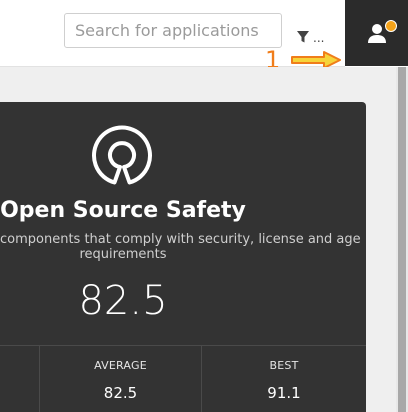 This screenshot has height=412, width=408. Describe the element at coordinates (376, 33) in the screenshot. I see `user-profile-button` at that location.